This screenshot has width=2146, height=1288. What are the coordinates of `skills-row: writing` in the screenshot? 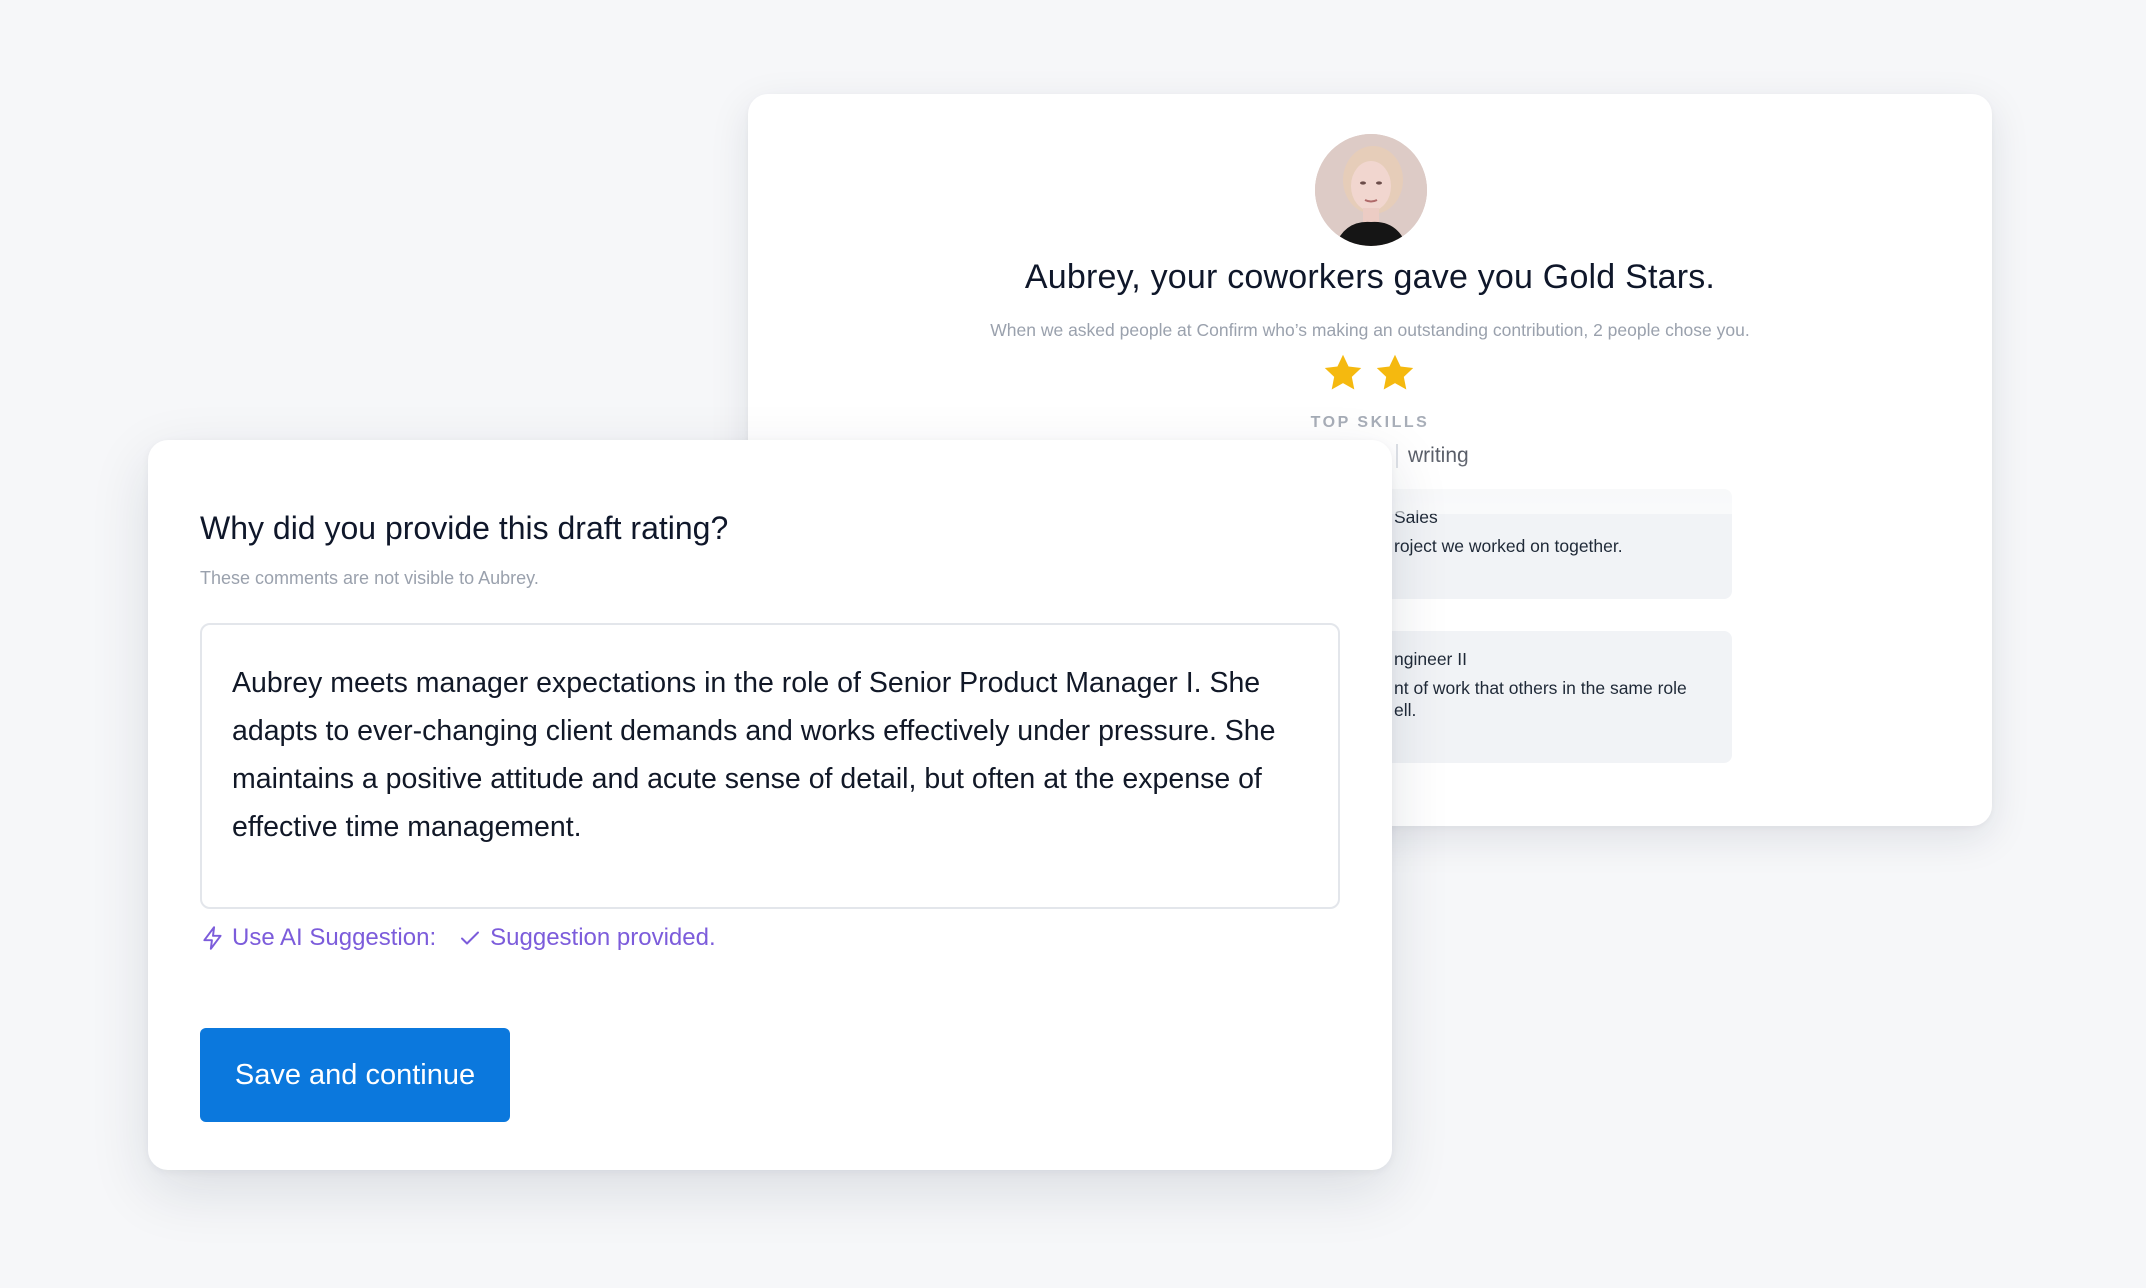 It's located at (1432, 456).